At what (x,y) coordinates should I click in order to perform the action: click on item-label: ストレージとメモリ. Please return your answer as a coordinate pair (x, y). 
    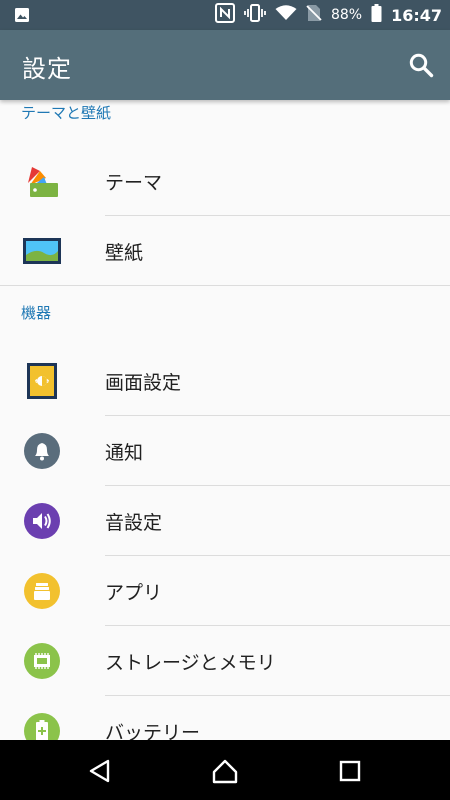
    Looking at the image, I should click on (190, 663).